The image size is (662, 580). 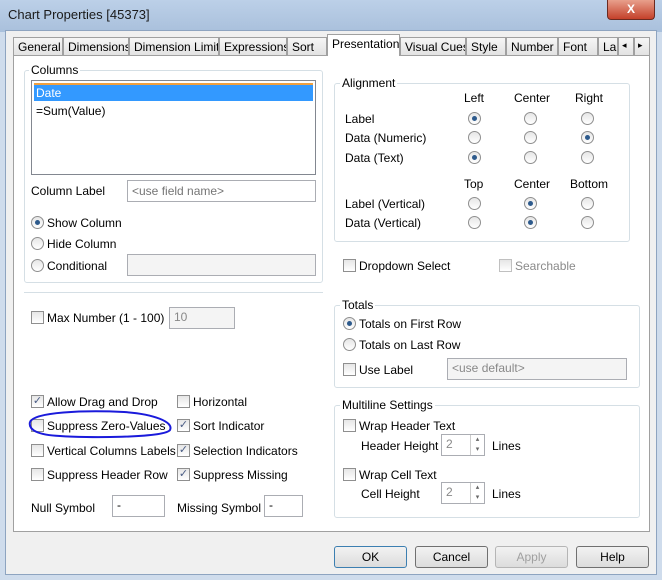 What do you see at coordinates (626, 46) in the screenshot?
I see `tab-scroll-left: ◂` at bounding box center [626, 46].